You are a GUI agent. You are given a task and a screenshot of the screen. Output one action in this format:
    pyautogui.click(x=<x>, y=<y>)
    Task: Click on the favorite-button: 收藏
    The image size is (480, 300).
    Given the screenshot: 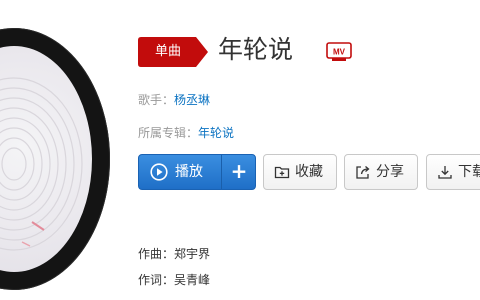 What is the action you would take?
    pyautogui.click(x=300, y=172)
    